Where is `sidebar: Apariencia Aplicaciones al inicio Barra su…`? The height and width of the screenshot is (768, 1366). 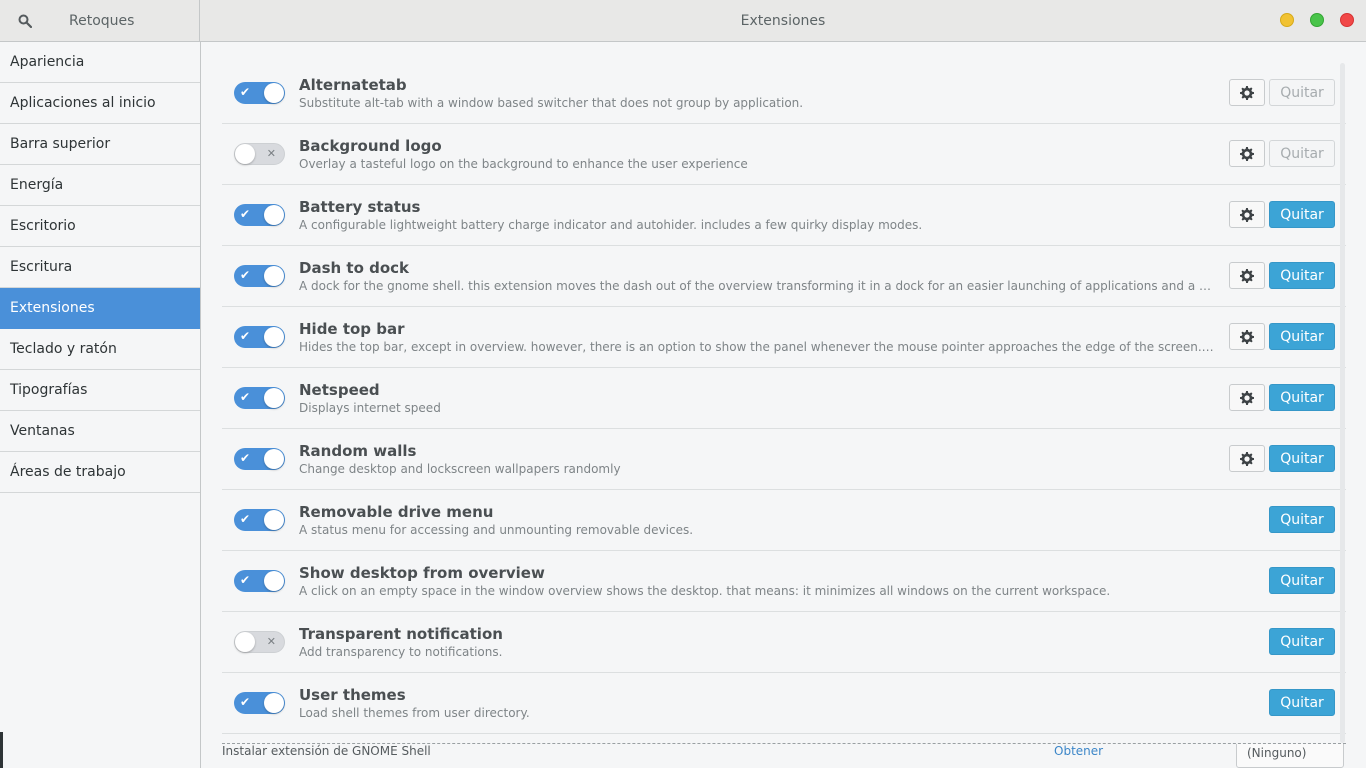
sidebar: Apariencia Aplicaciones al inicio Barra su… is located at coordinates (100, 405).